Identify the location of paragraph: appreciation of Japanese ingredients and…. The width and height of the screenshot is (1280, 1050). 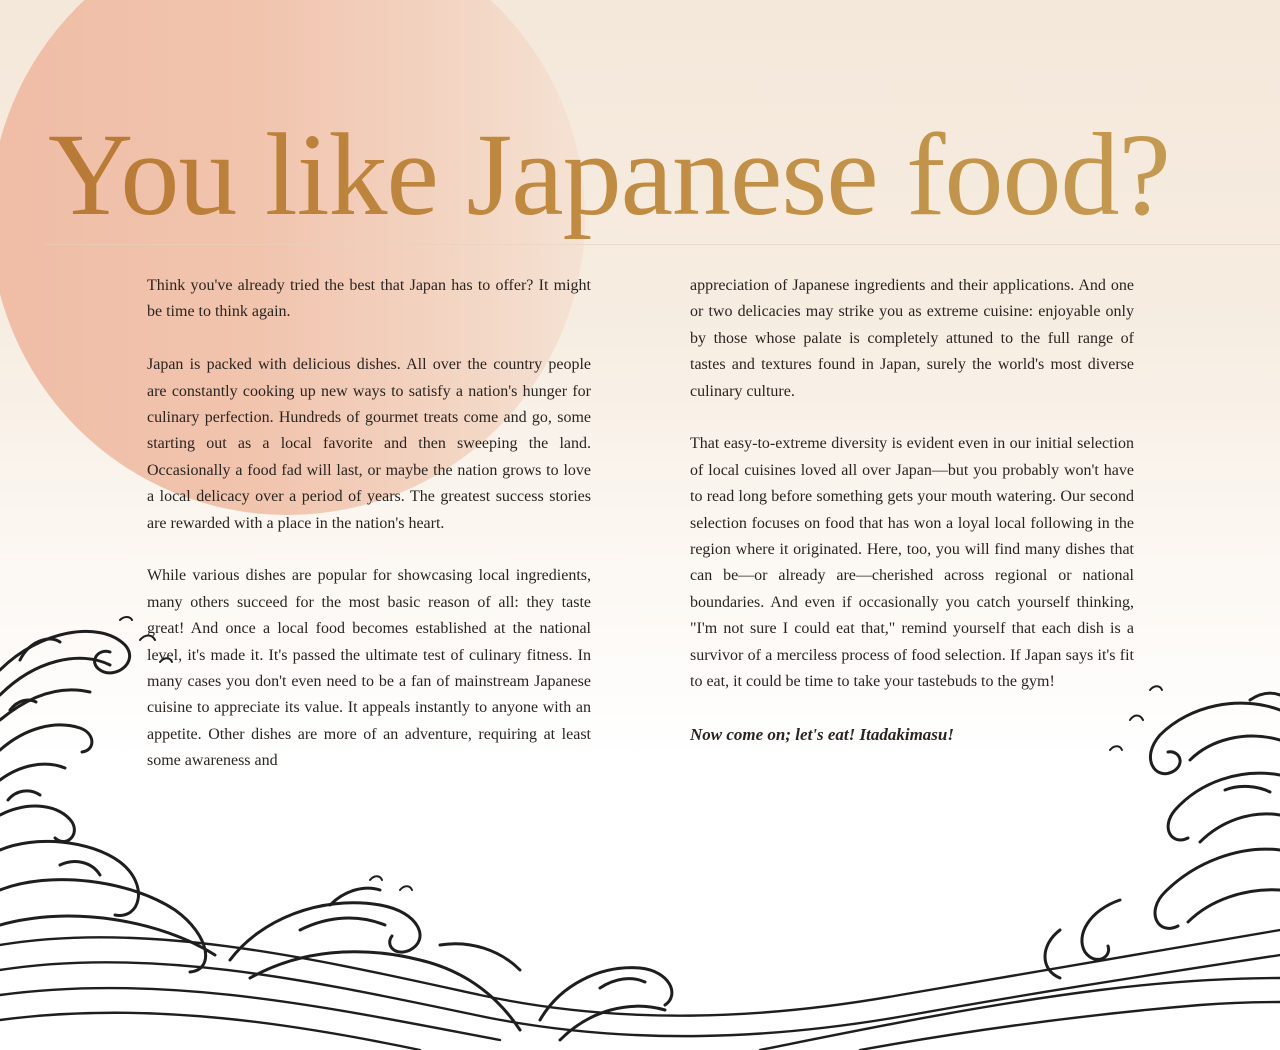
(912, 338).